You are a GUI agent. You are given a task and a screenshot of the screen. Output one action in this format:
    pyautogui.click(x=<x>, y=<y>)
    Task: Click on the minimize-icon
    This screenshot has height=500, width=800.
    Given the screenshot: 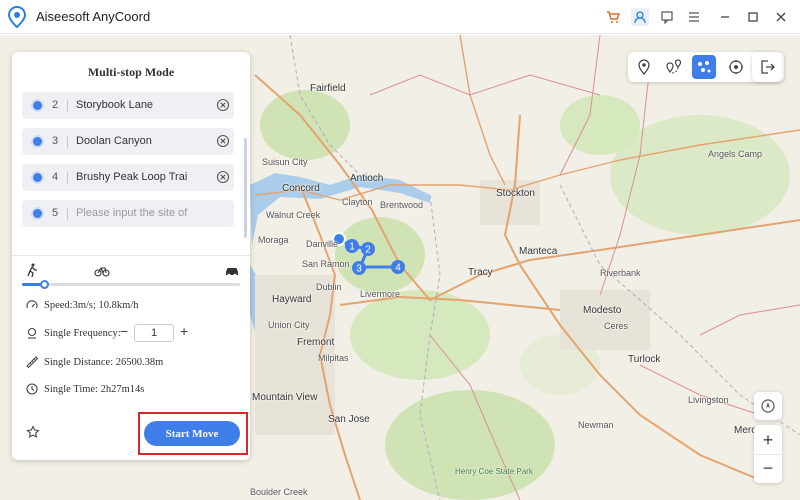 What is the action you would take?
    pyautogui.click(x=725, y=17)
    